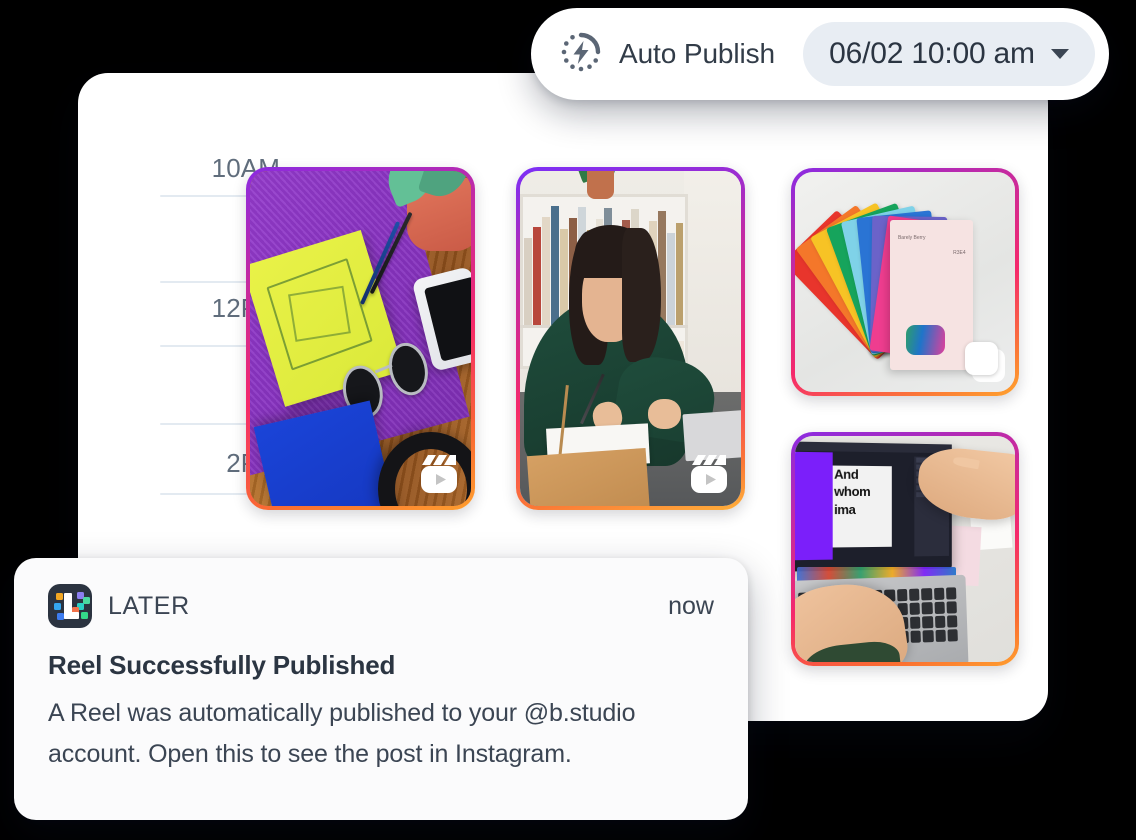 This screenshot has width=1136, height=840. I want to click on auto-publish-bar: Auto Publish 06/02 10:00 am, so click(820, 54).